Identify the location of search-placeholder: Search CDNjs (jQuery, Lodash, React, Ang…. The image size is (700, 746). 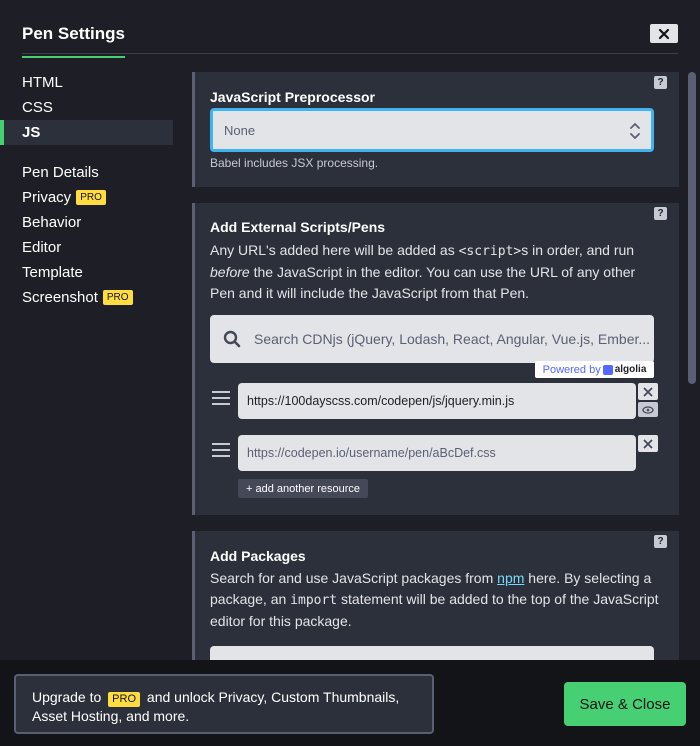
(452, 339).